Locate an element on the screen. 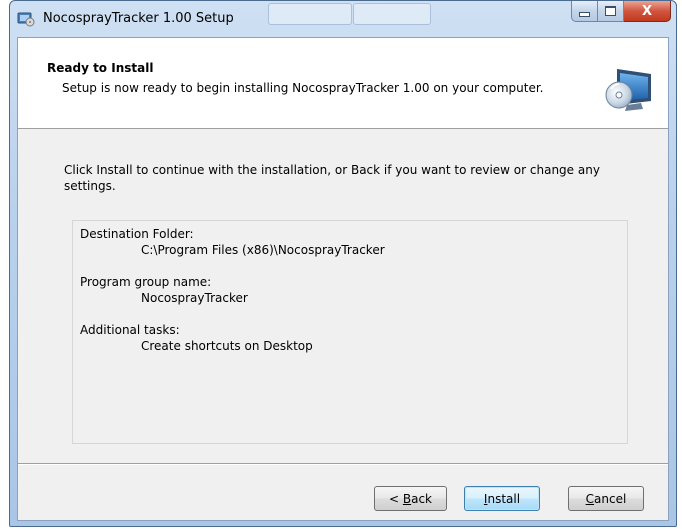 Image resolution: width=682 pixels, height=531 pixels. destination-folder-label: Destination Folder: is located at coordinates (137, 234).